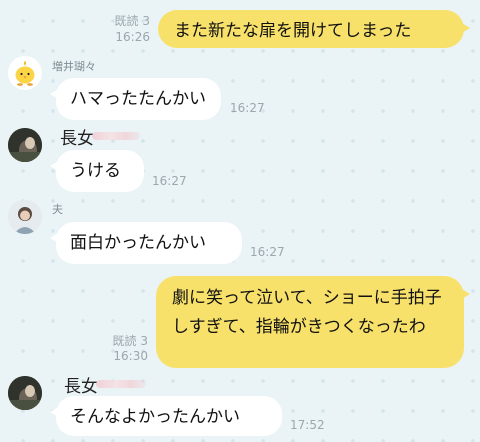  Describe the element at coordinates (135, 99) in the screenshot. I see `incoming-message-bubble: ハマったたんかい` at that location.